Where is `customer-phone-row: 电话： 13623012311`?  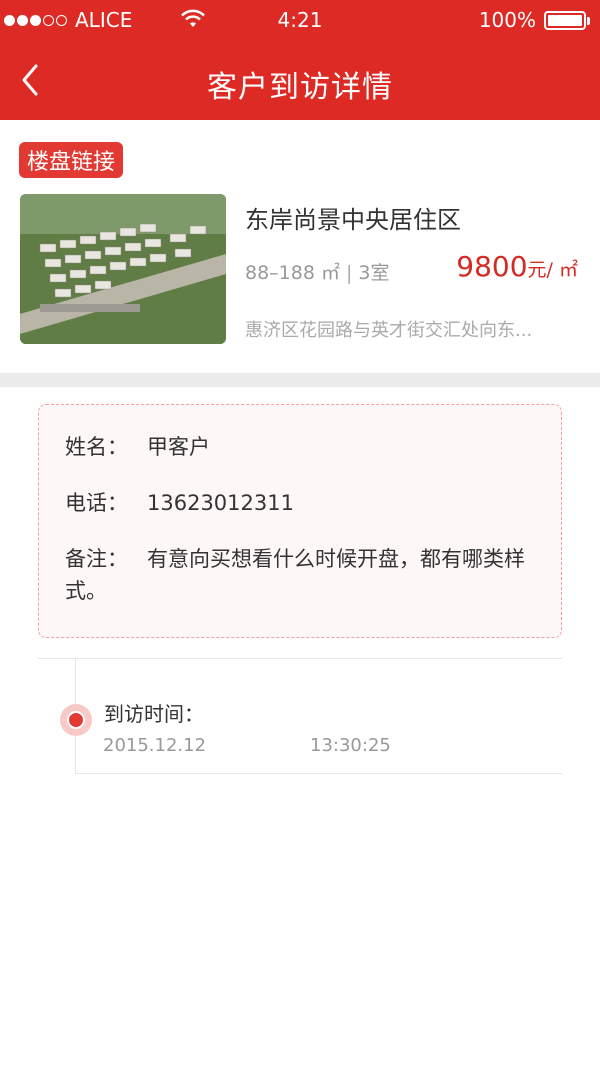
customer-phone-row: 电话： 13623012311 is located at coordinates (179, 502).